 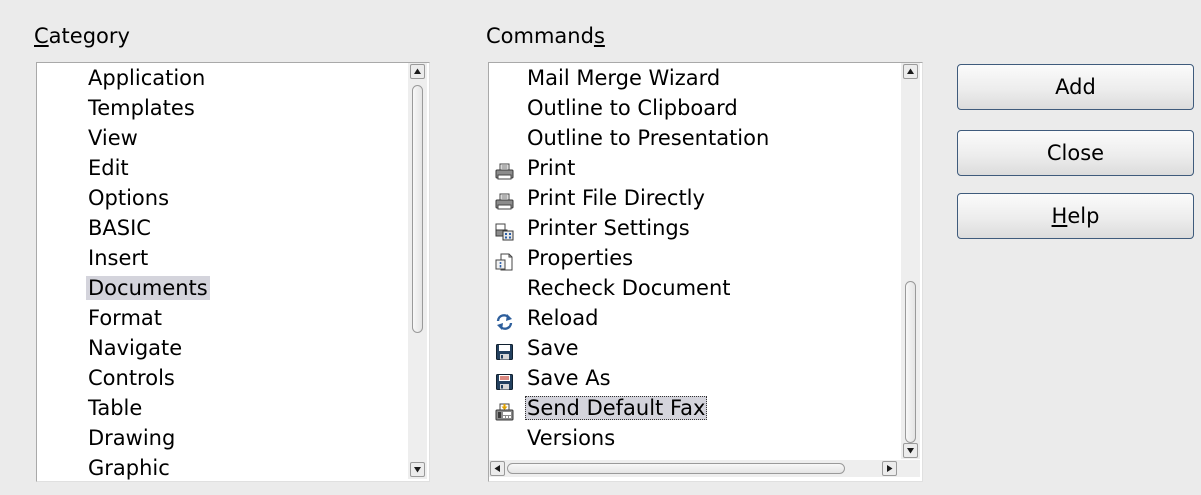 I want to click on category-item: Application, so click(x=146, y=78).